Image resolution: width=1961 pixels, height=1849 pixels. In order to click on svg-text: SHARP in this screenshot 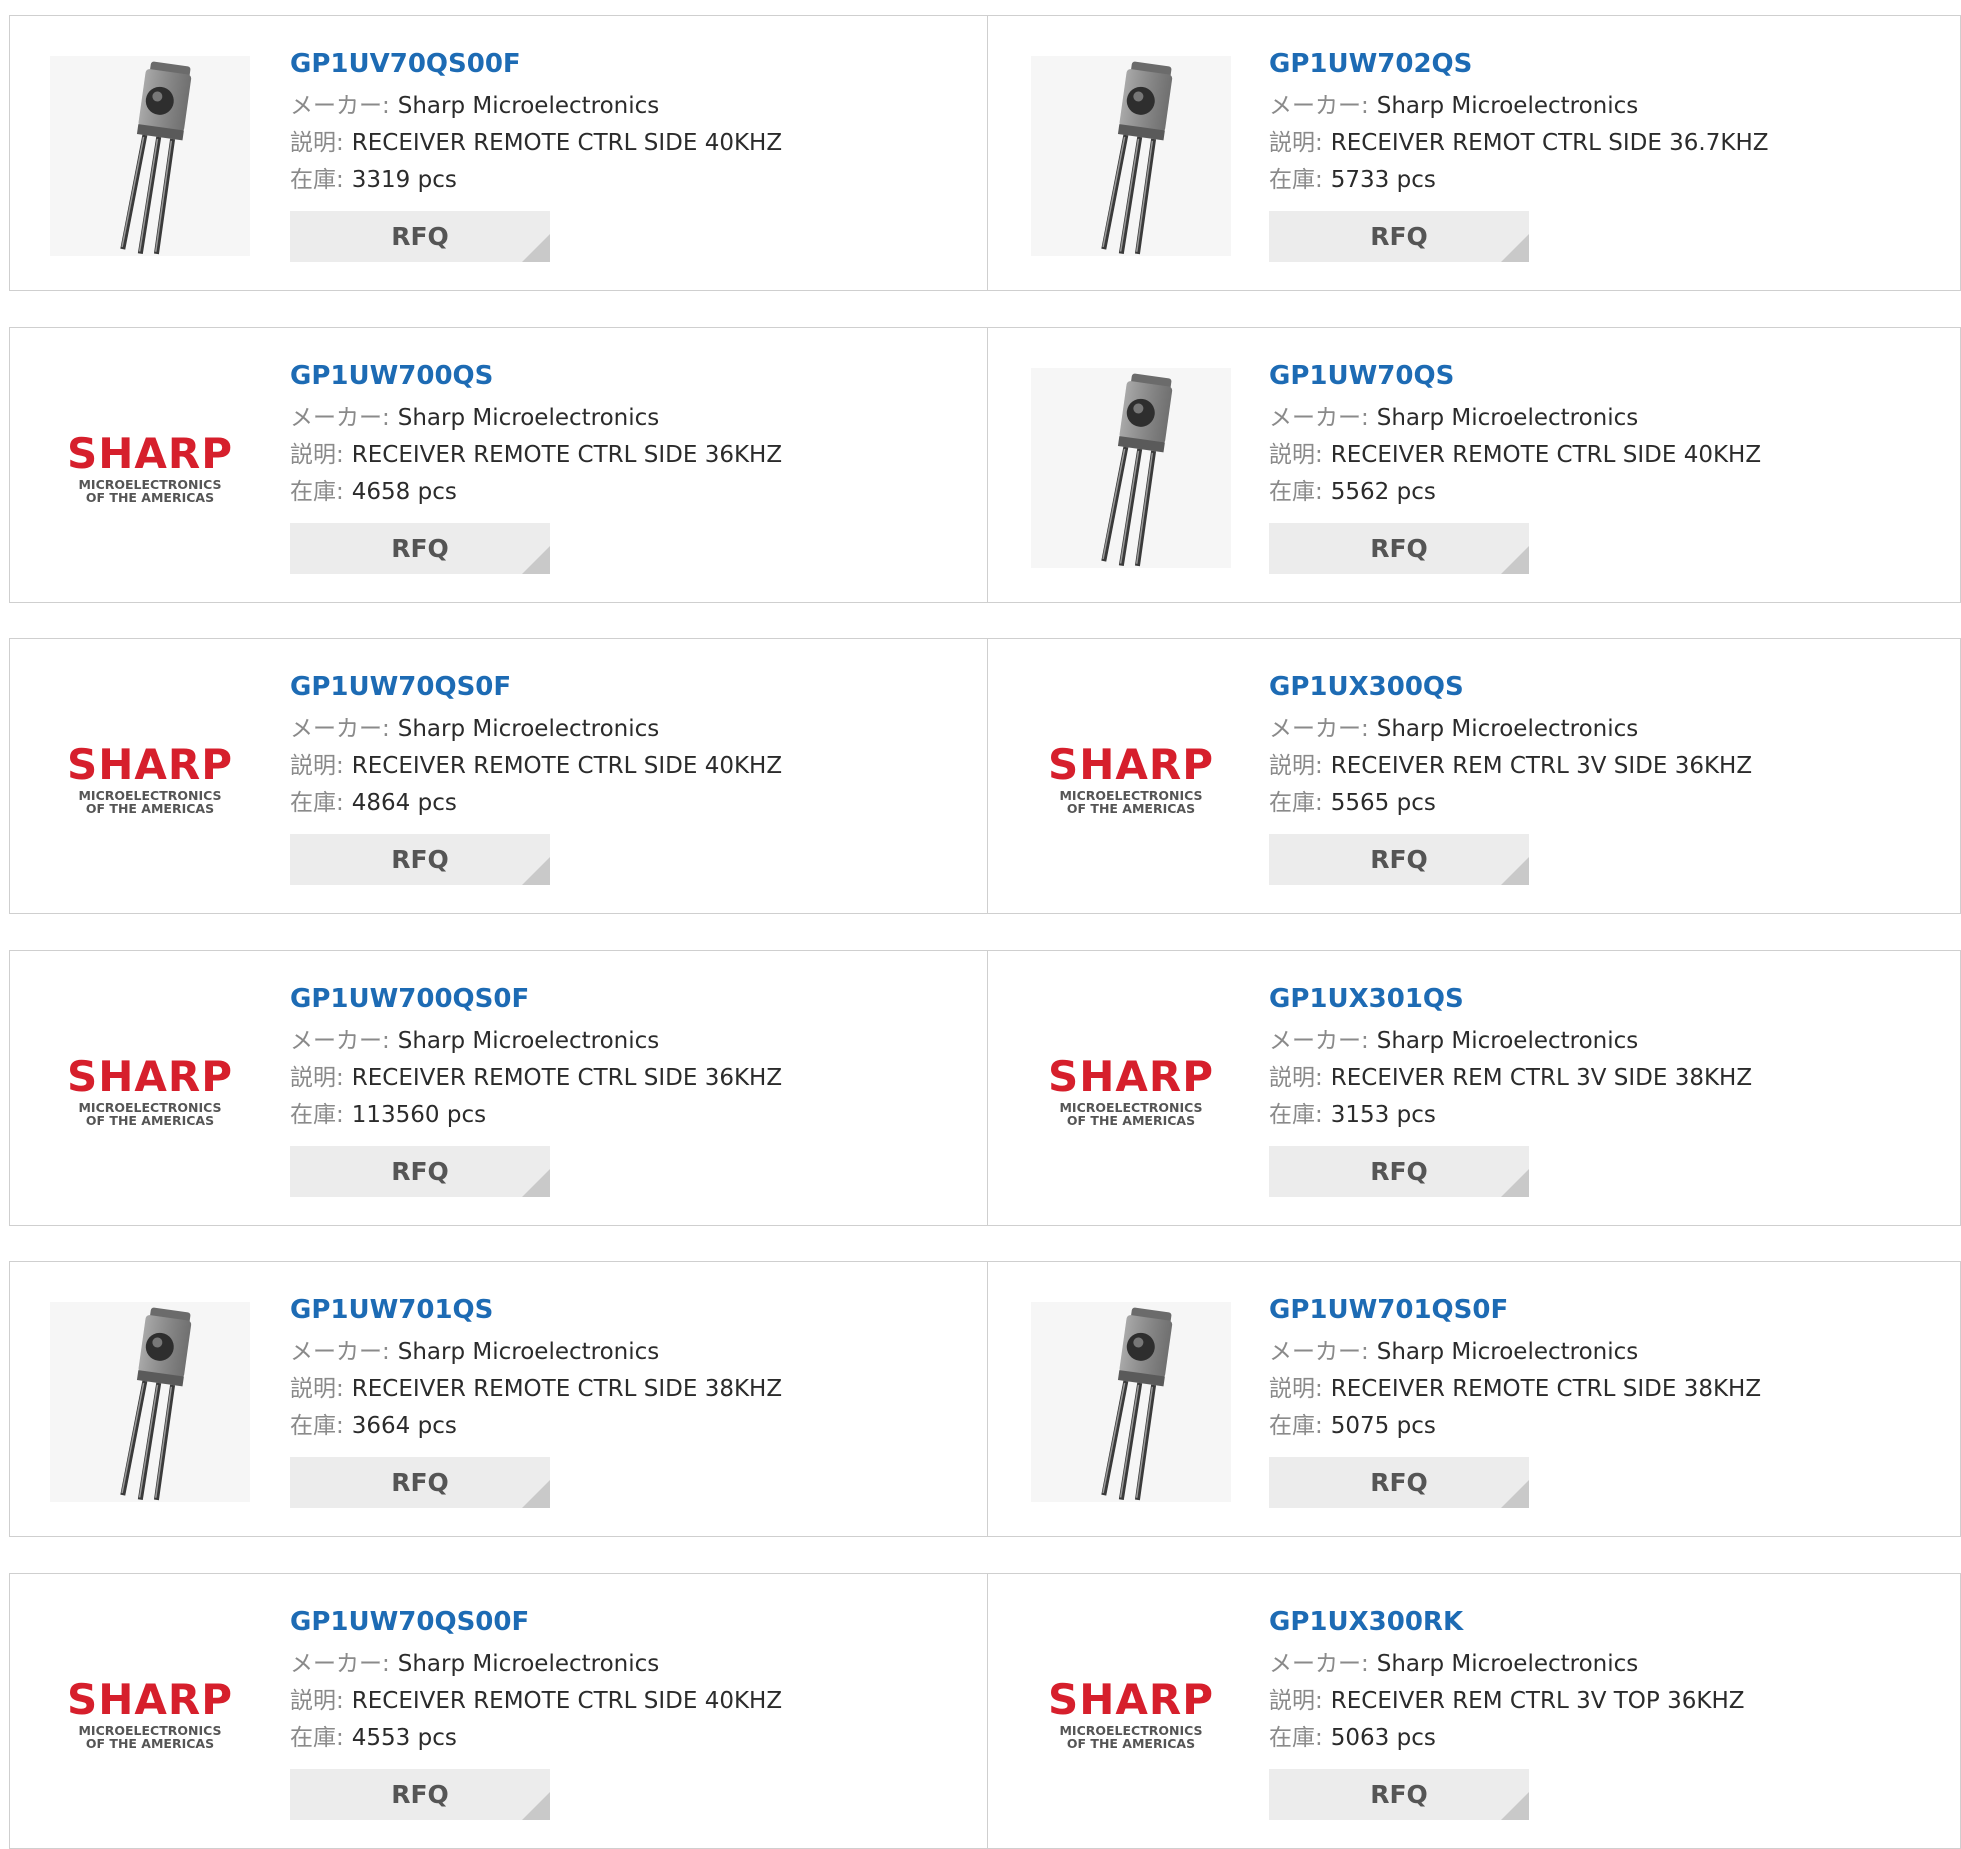, I will do `click(1131, 1699)`.